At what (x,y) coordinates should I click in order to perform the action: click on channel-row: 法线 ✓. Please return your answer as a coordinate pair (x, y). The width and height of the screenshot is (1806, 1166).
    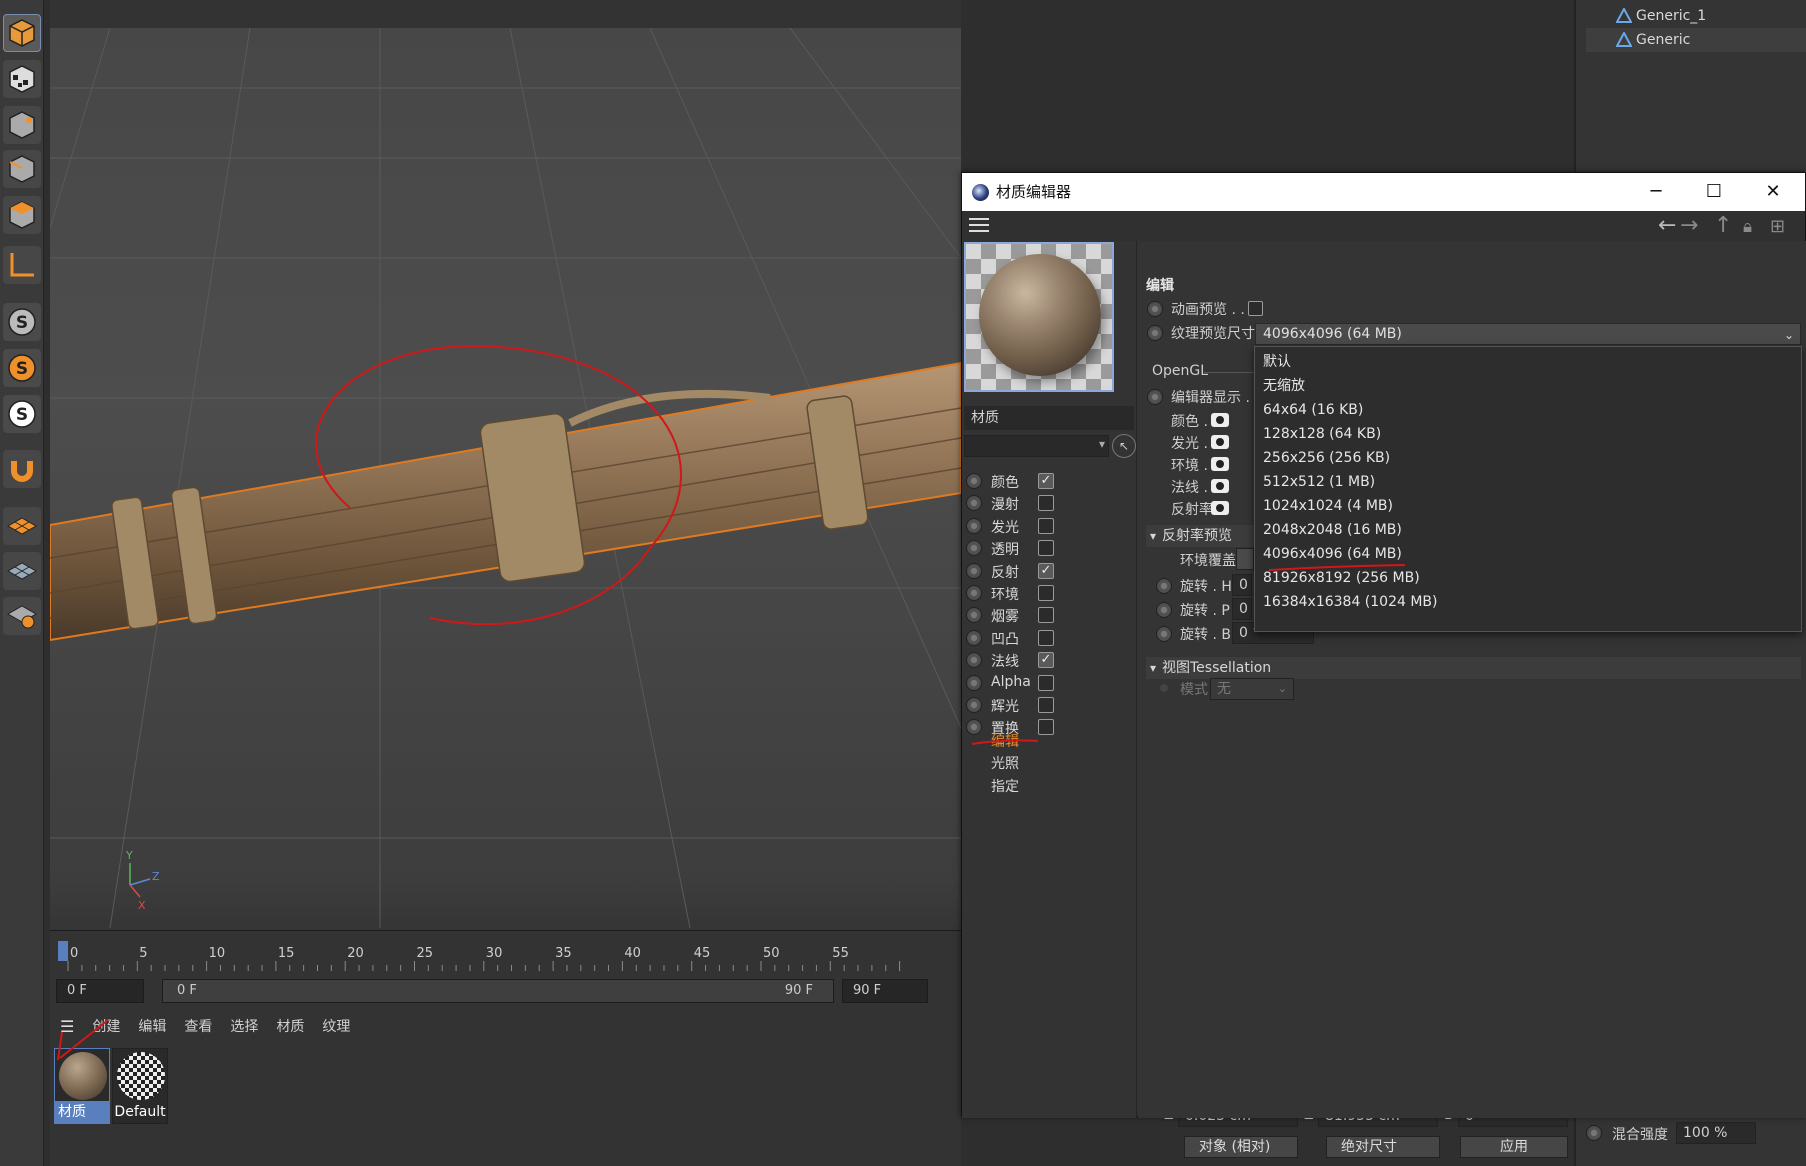
    Looking at the image, I should click on (1049, 660).